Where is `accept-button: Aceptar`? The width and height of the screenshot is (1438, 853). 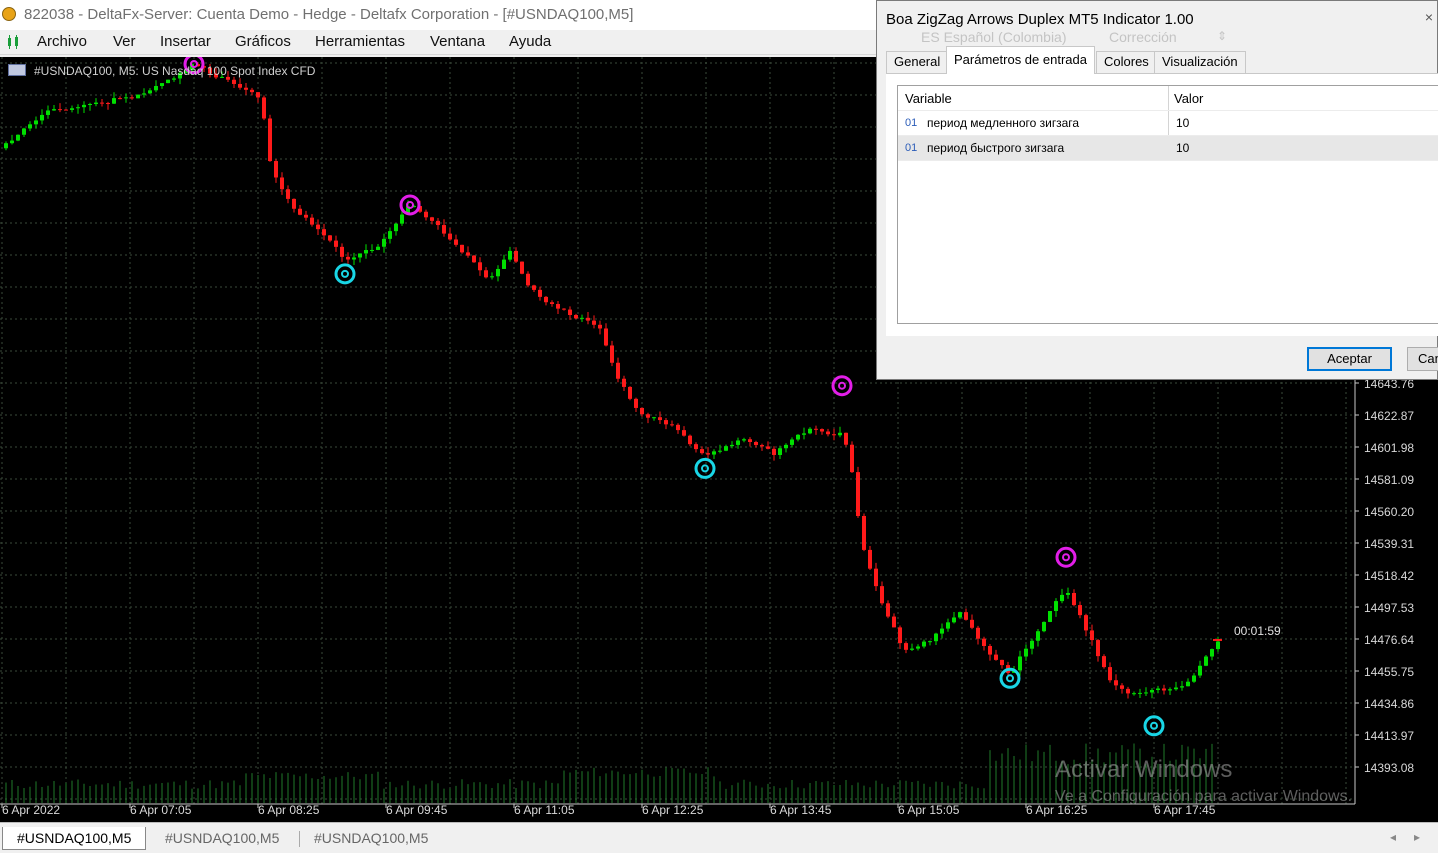 accept-button: Aceptar is located at coordinates (1349, 359).